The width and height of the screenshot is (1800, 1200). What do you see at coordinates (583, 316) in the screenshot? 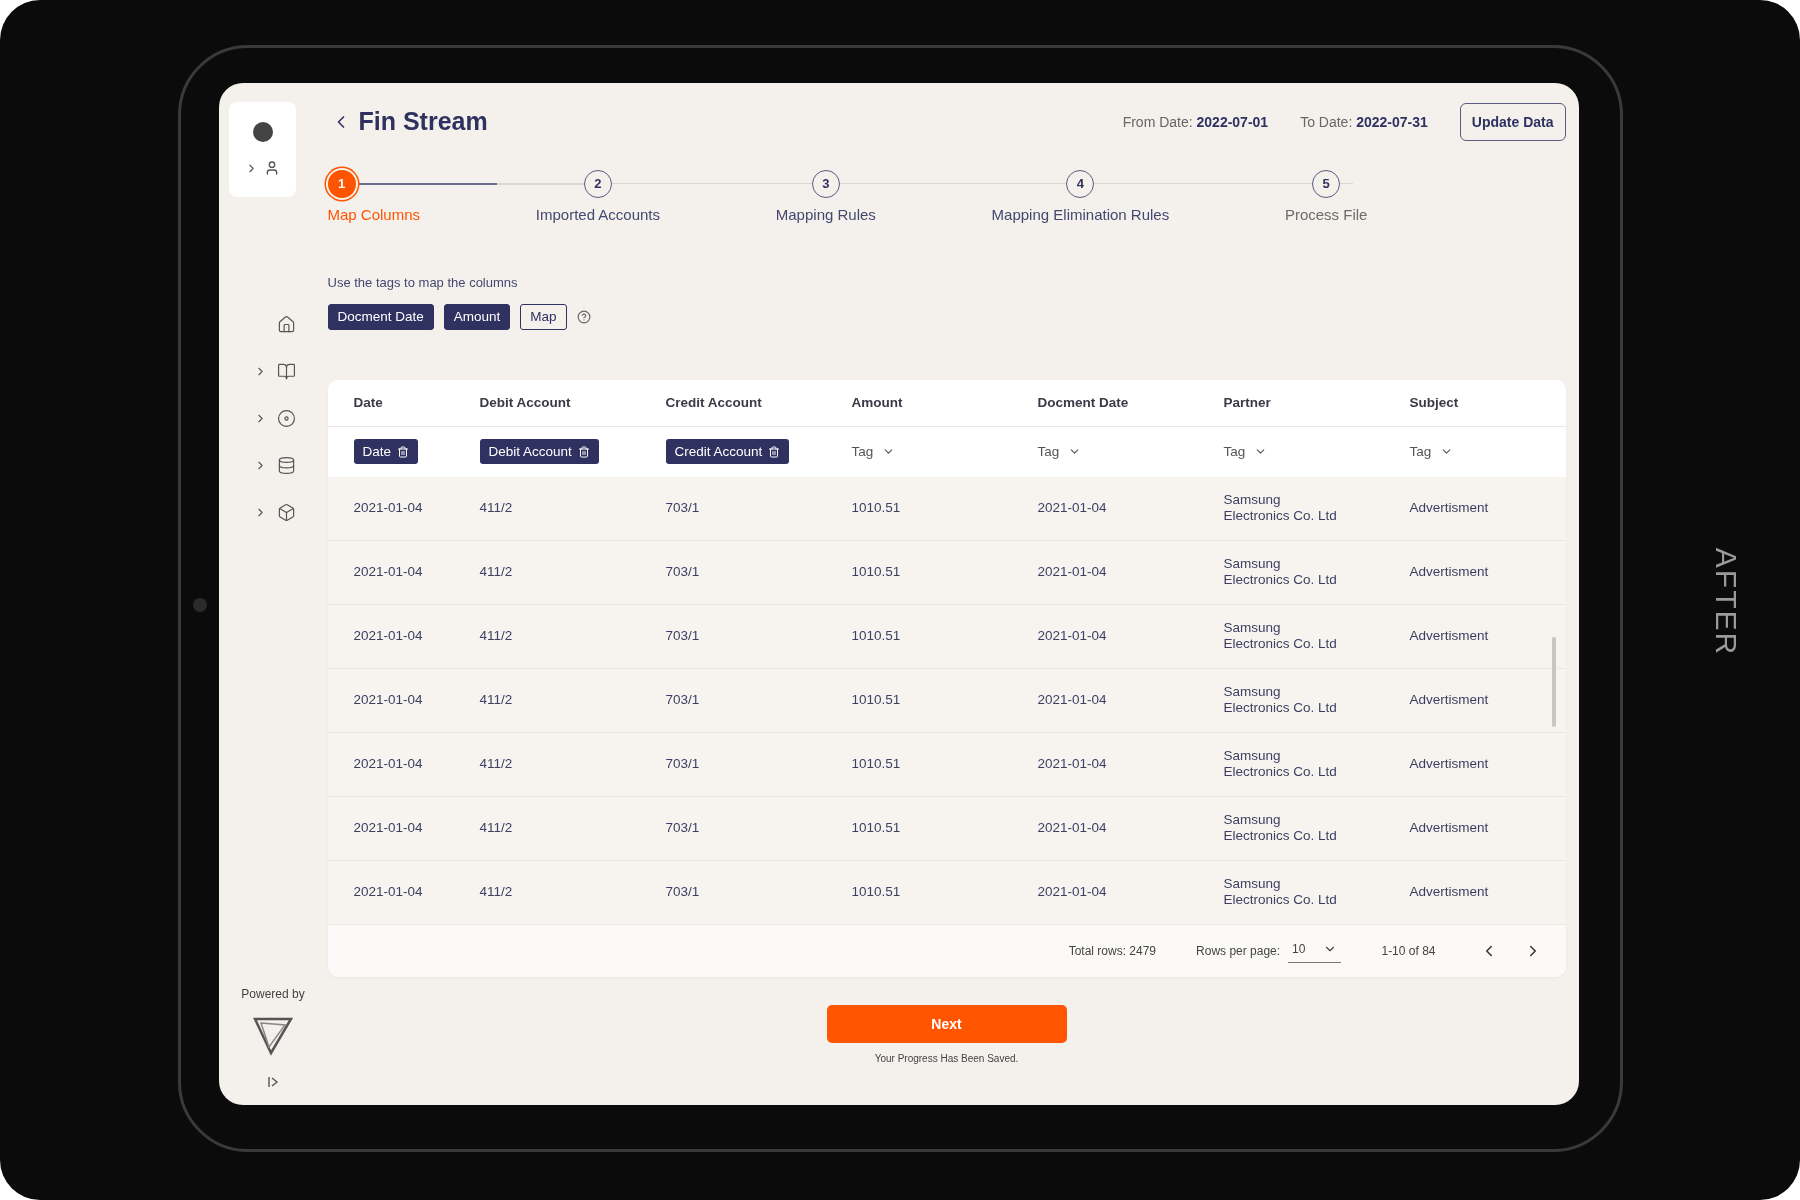
I see `help-icon` at bounding box center [583, 316].